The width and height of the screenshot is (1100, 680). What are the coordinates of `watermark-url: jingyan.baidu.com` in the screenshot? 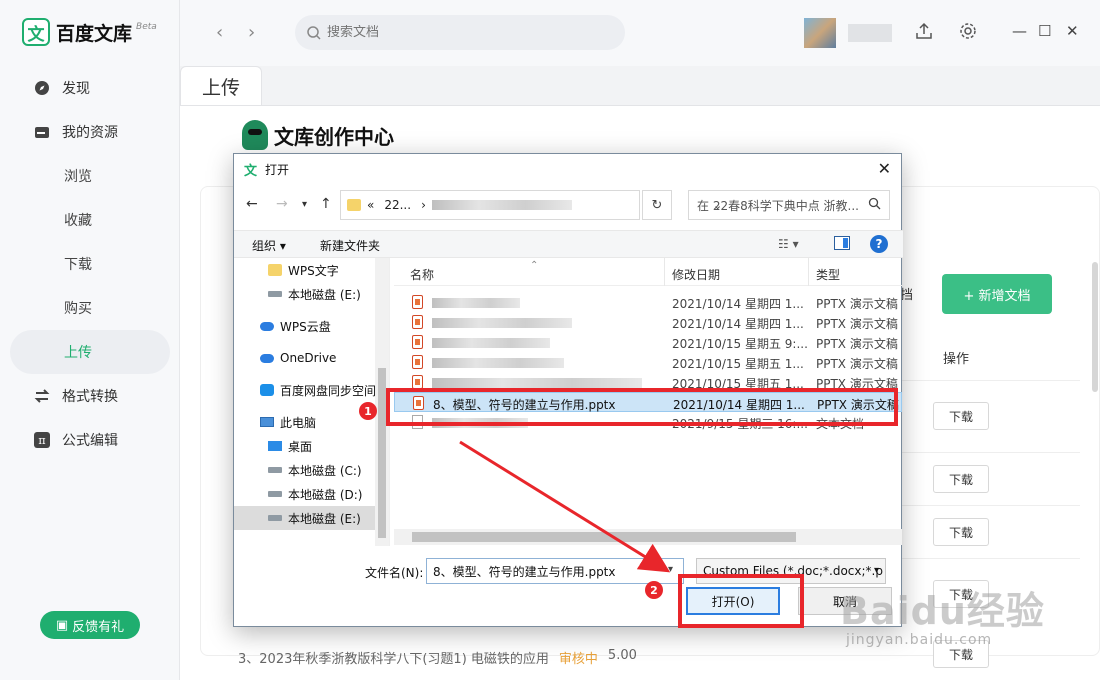 It's located at (919, 640).